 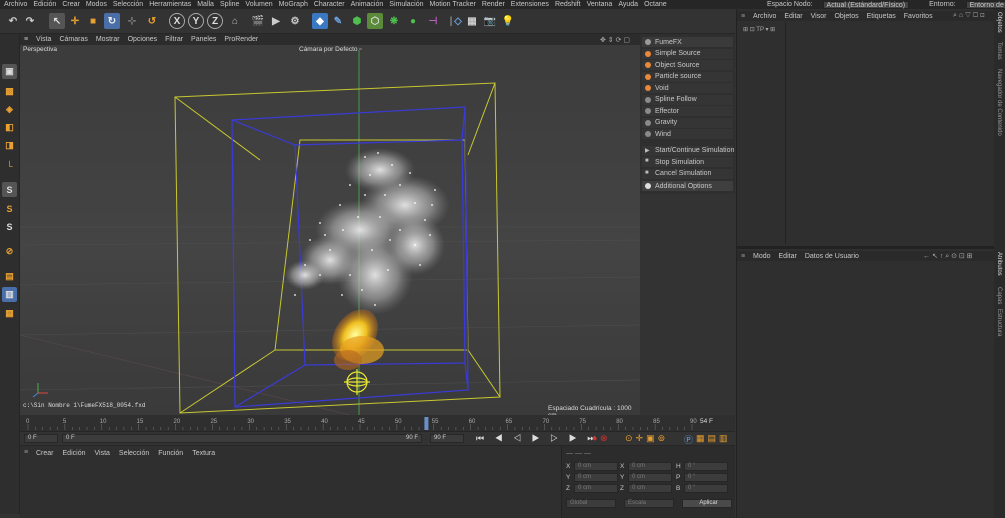 I want to click on fumefx-item: Spline Follow, so click(x=687, y=99).